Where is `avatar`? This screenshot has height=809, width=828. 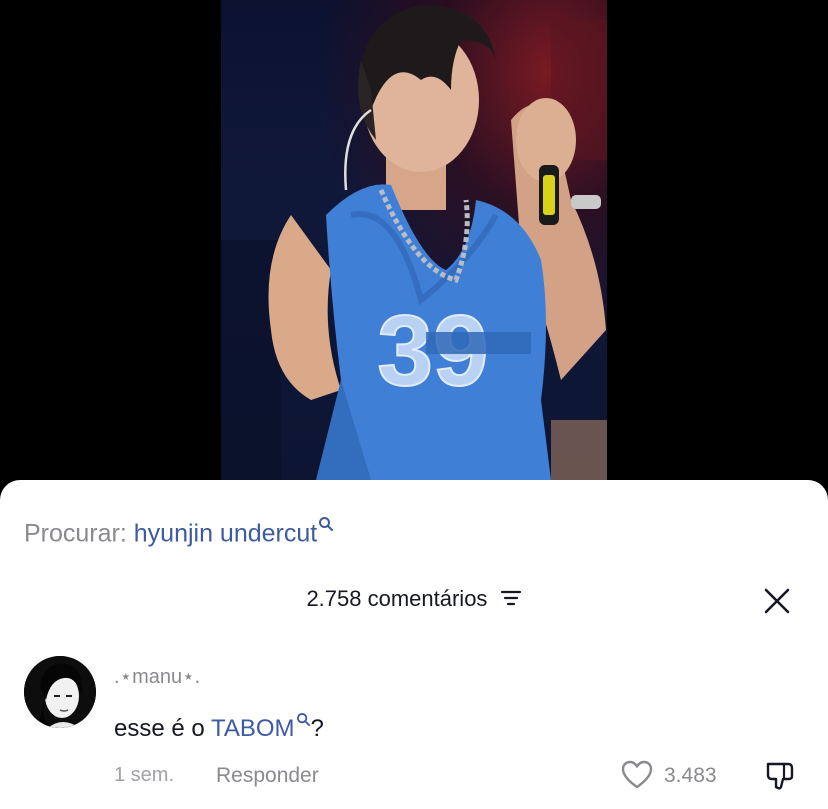
avatar is located at coordinates (60, 692).